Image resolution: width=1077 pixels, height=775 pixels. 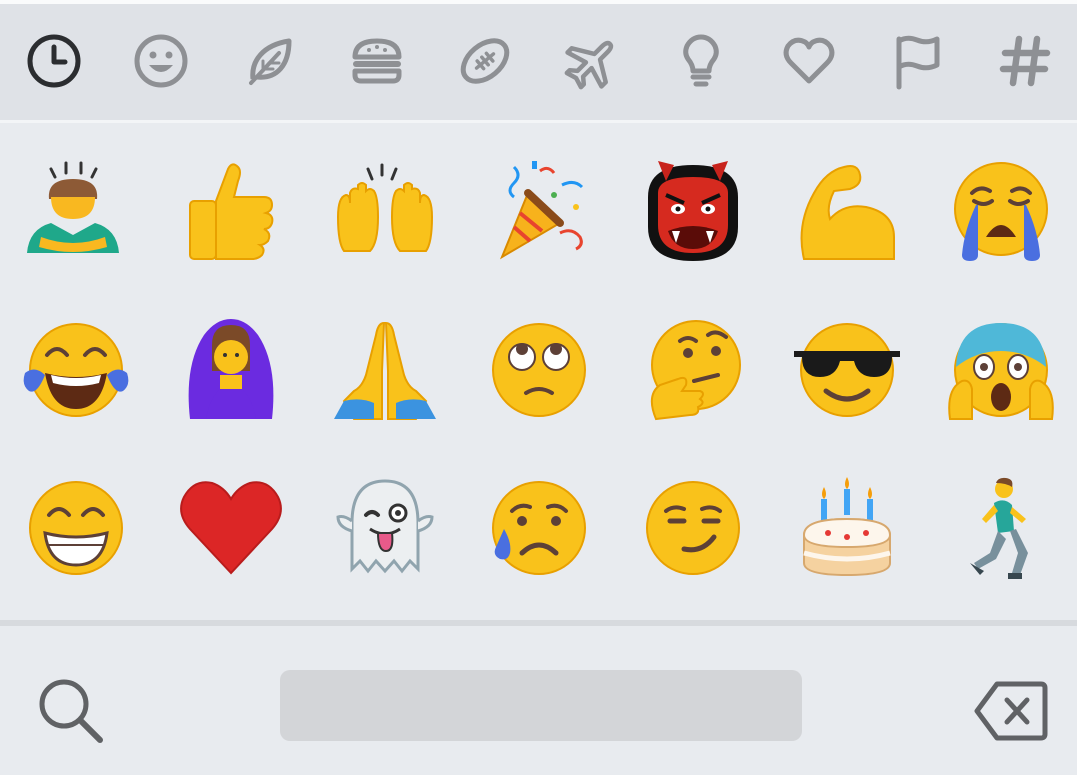 I want to click on folded-hands-icon, so click(x=385, y=370).